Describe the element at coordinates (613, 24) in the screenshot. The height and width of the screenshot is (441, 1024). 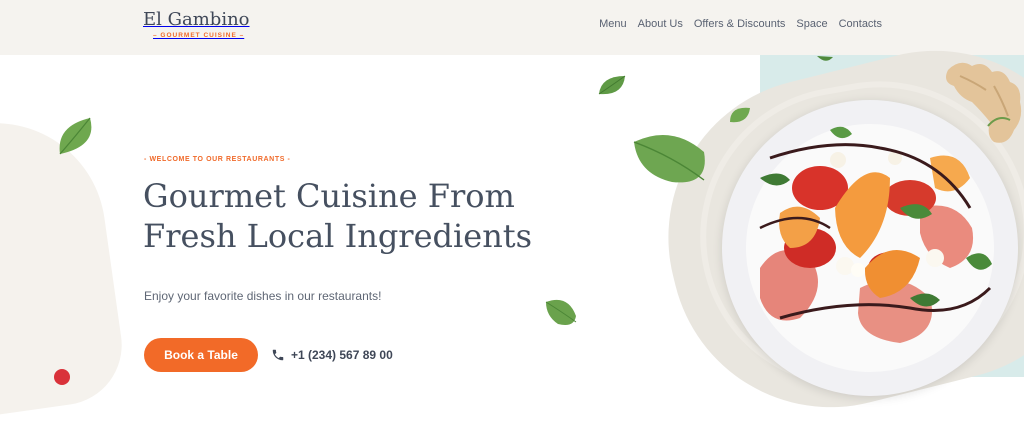
I see `nav-item-menu: Menu` at that location.